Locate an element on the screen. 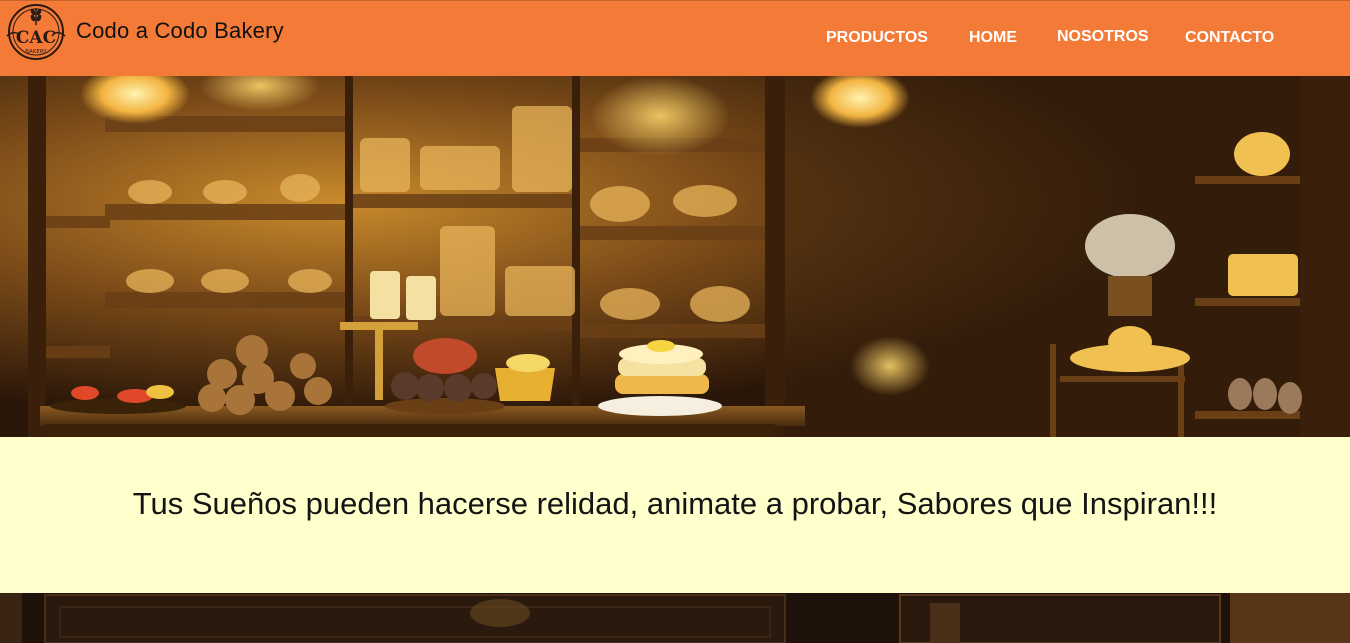 This screenshot has height=643, width=1350. nav-link-nosotros: NOSOTROS is located at coordinates (1103, 37).